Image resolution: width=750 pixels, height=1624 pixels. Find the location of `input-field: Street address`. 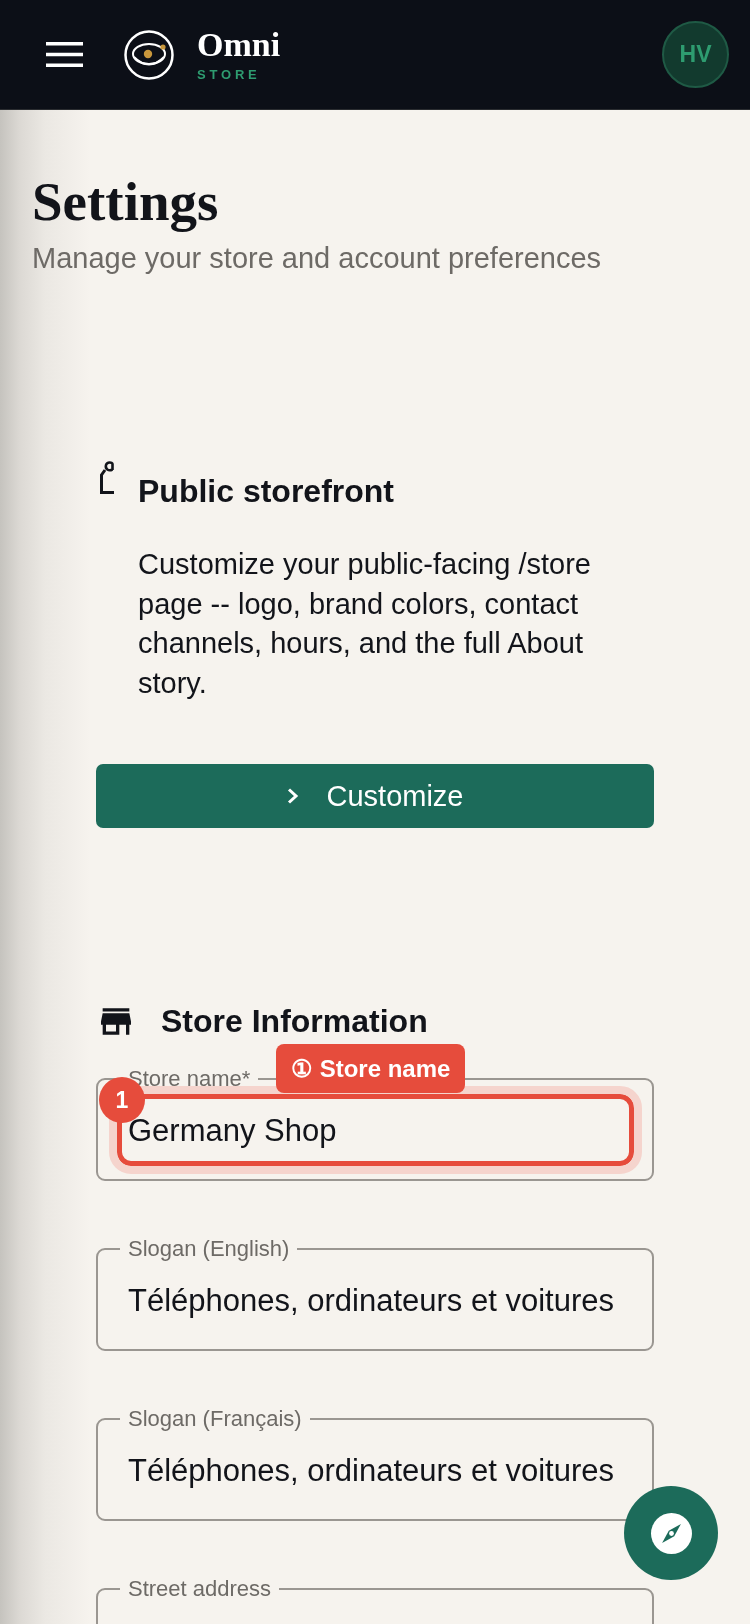

input-field: Street address is located at coordinates (375, 1600).